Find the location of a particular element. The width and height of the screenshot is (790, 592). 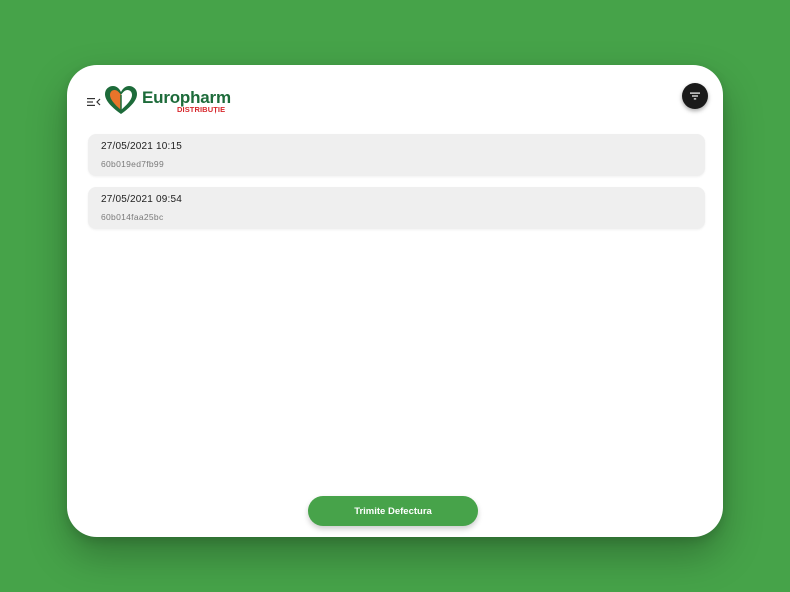

item-id: 60b019ed7fb99 is located at coordinates (132, 164).